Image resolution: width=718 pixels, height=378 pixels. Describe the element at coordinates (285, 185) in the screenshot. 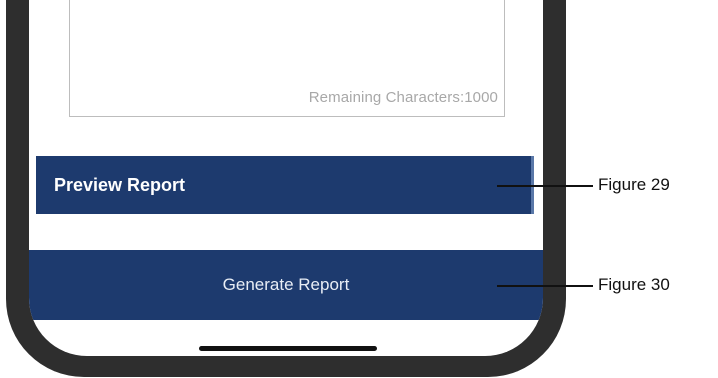

I see `preview-report-button: Preview Report` at that location.